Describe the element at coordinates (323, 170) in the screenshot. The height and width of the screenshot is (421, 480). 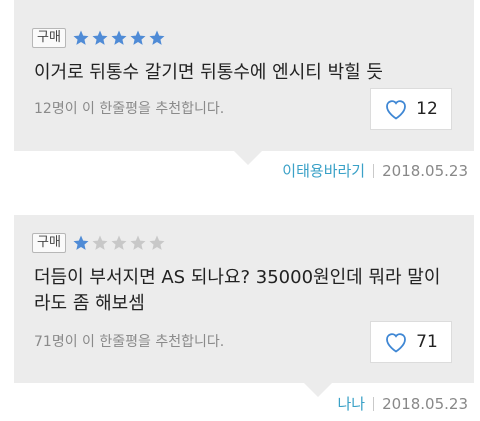
I see `author-link: 이태용바라기` at that location.